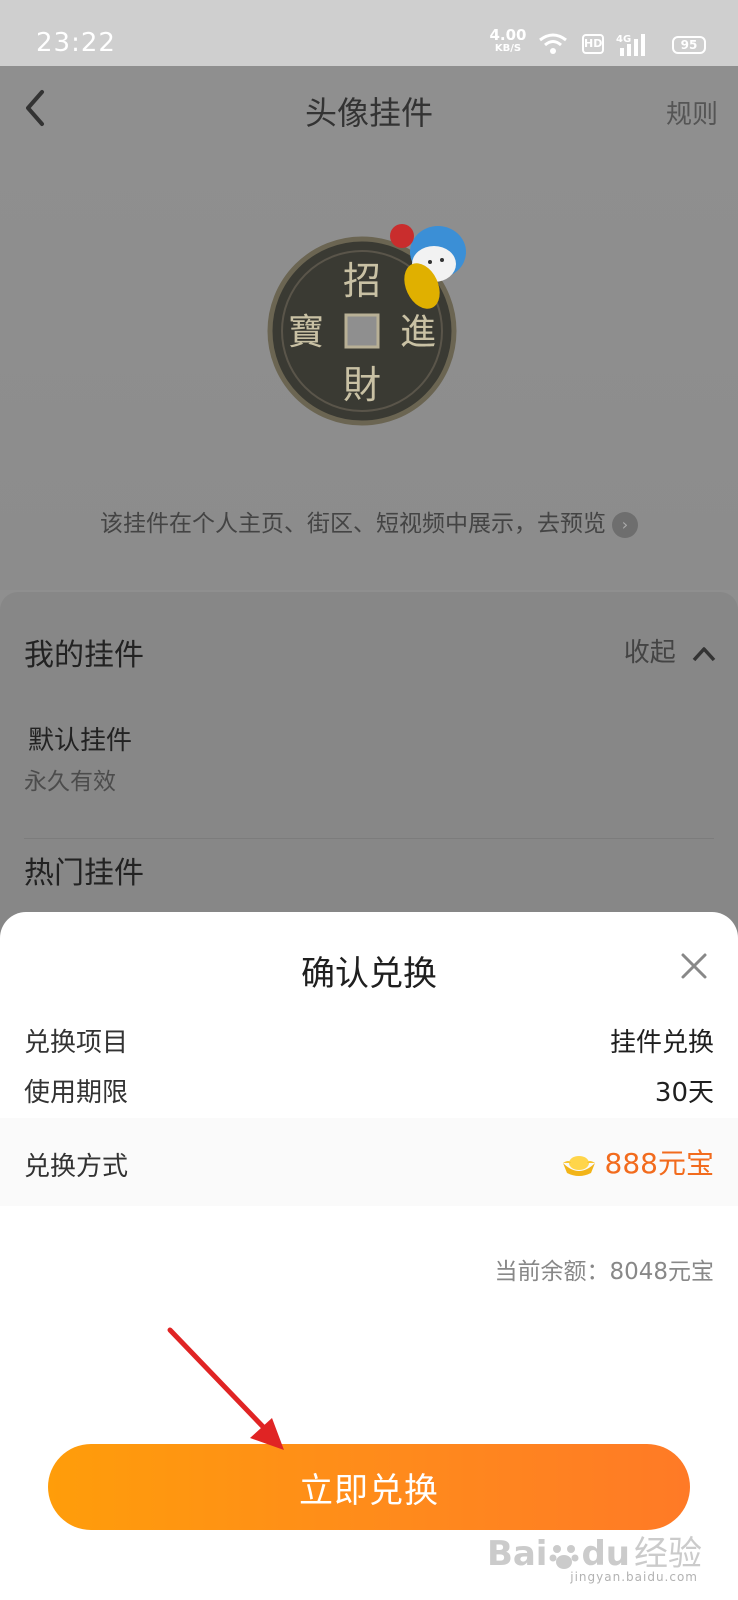  I want to click on rules-link: 规则, so click(692, 112).